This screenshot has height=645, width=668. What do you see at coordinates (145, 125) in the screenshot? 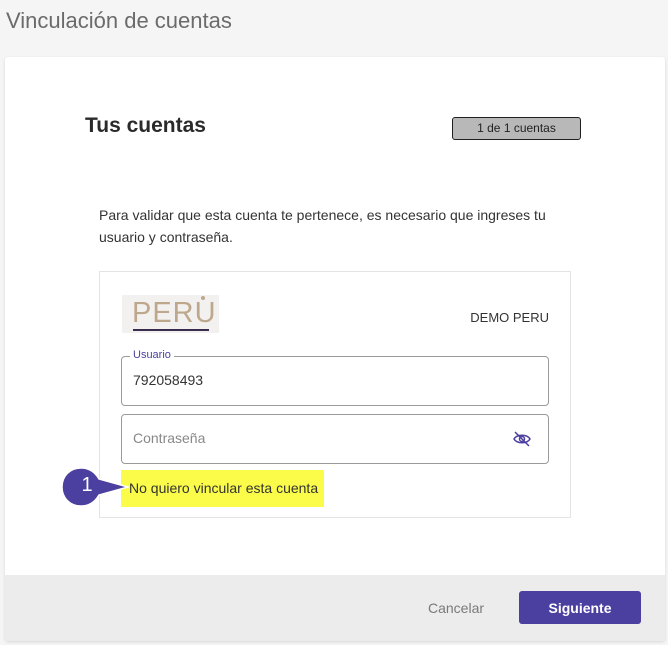
I see `dialog-title: Tus cuentas` at bounding box center [145, 125].